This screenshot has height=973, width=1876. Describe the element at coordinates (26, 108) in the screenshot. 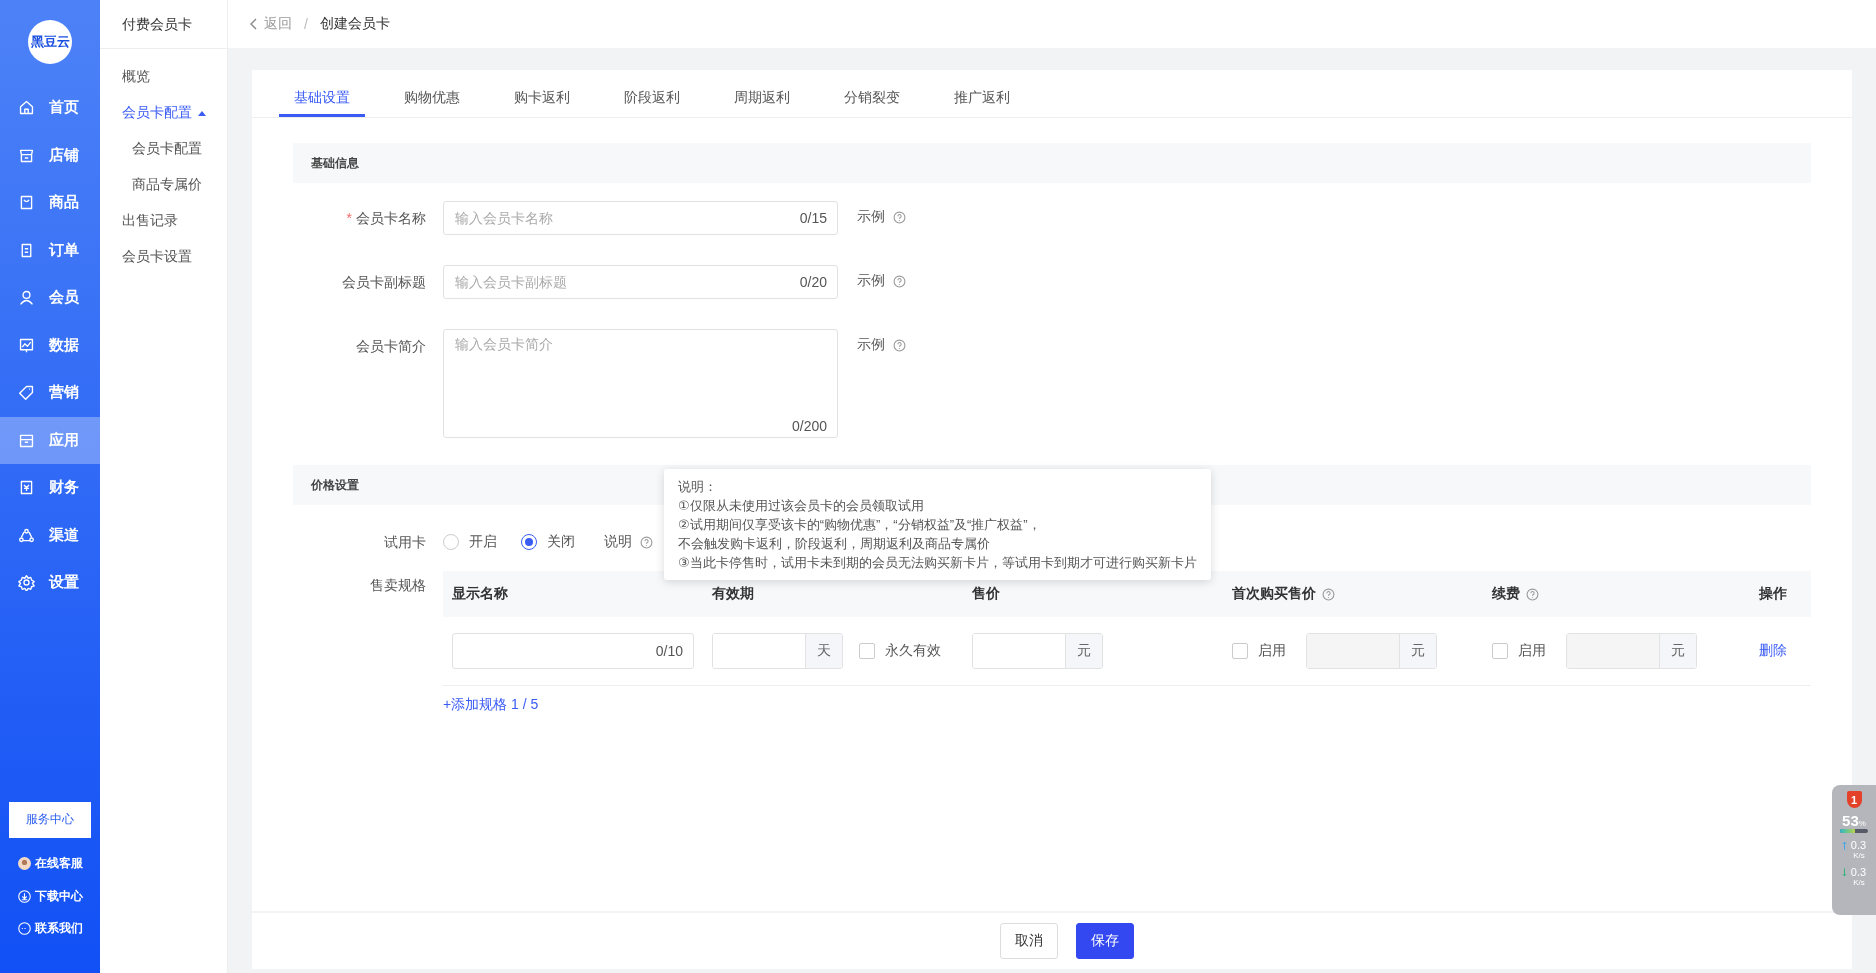

I see `home-icon` at that location.